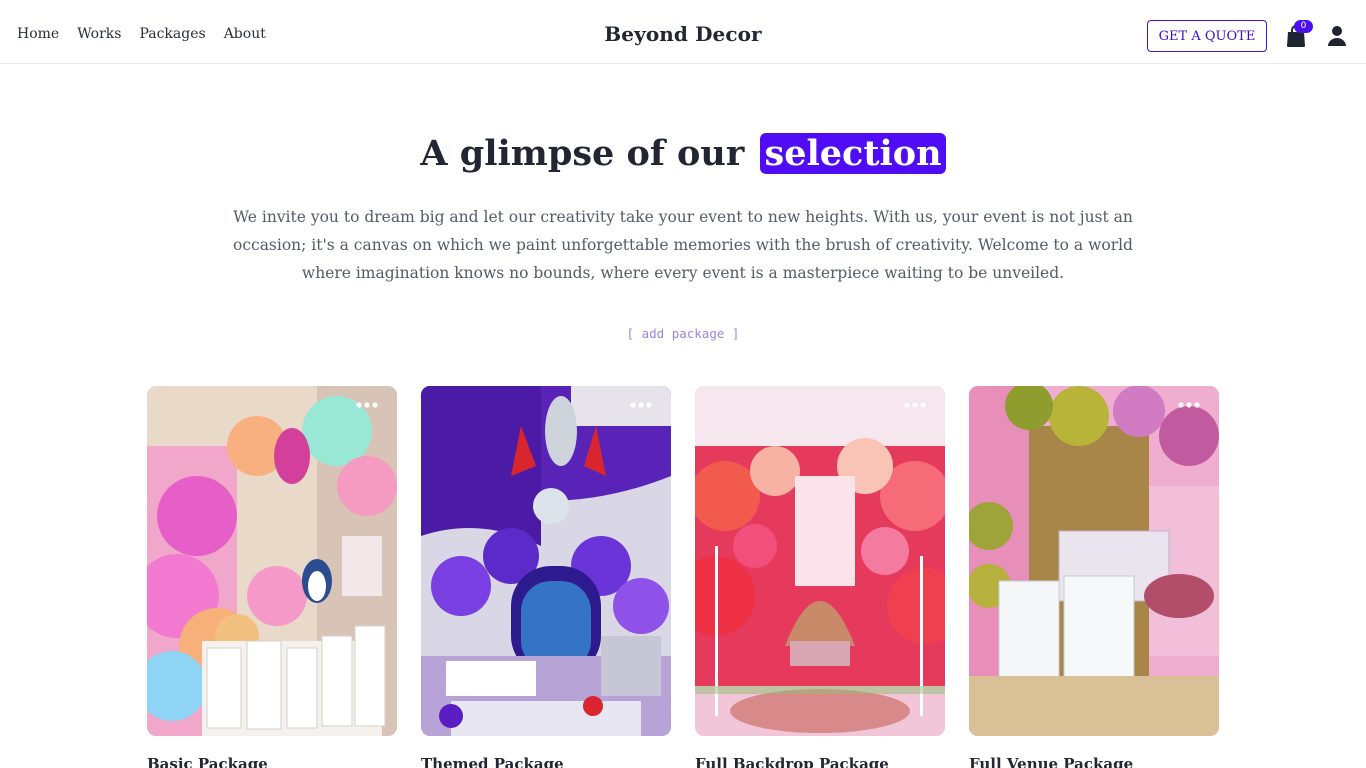 Image resolution: width=1366 pixels, height=768 pixels. I want to click on package-card-basic, so click(272, 561).